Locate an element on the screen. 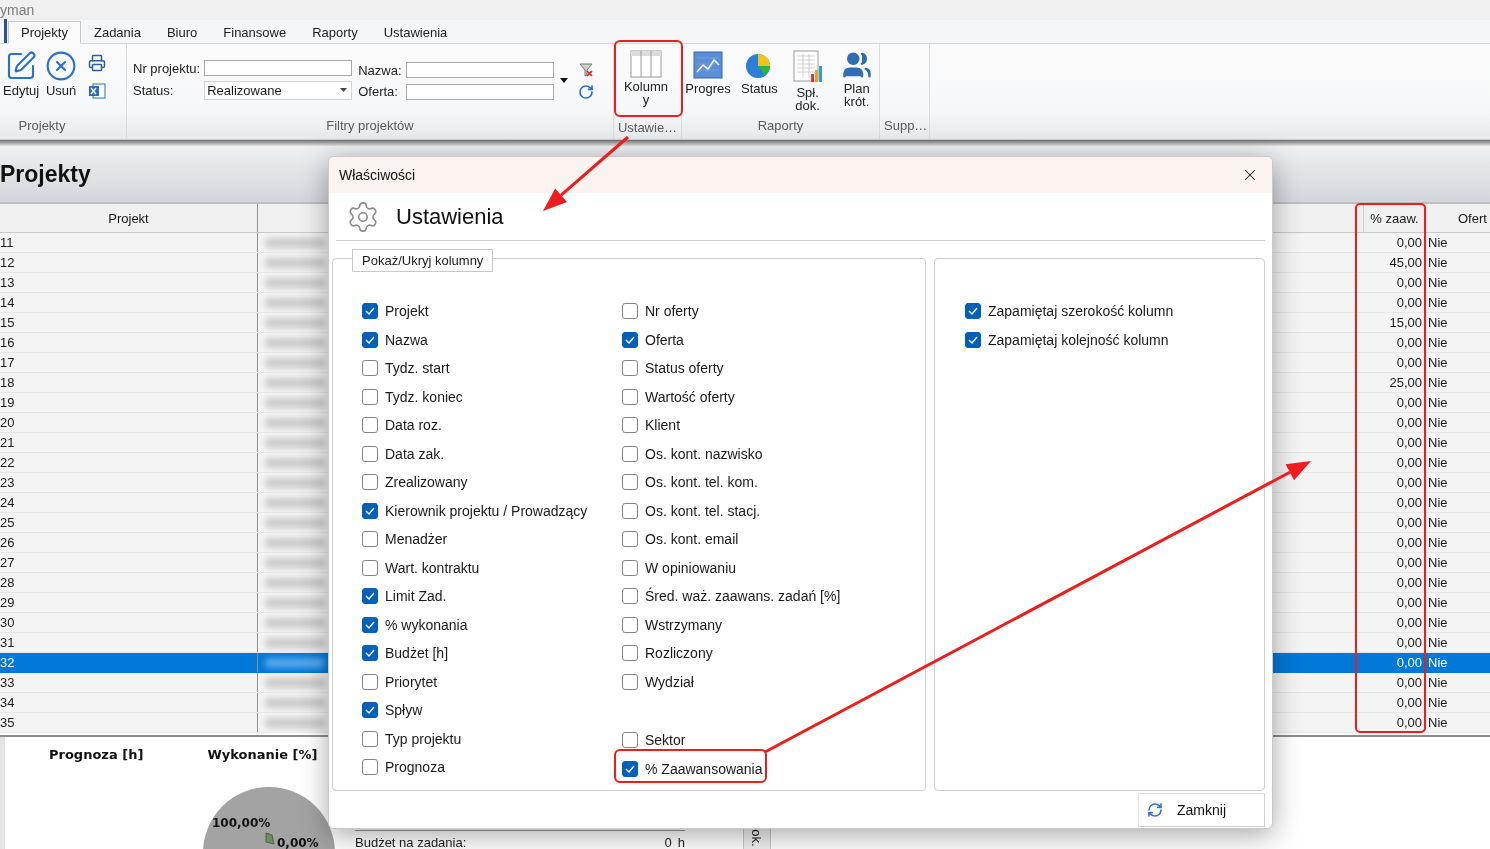 This screenshot has height=849, width=1490. print-icon is located at coordinates (97, 63).